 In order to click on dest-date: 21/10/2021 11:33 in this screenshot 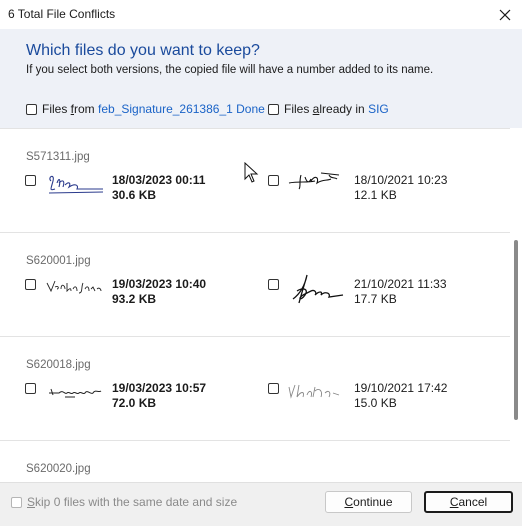, I will do `click(400, 284)`.